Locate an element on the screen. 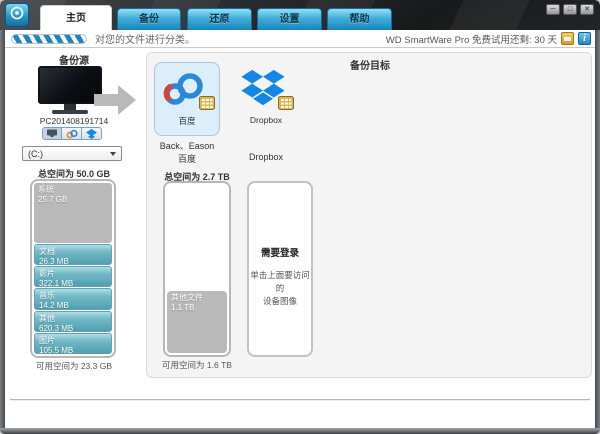 This screenshot has height=434, width=600. segment-documents: 文档 26.3 MB is located at coordinates (73, 255).